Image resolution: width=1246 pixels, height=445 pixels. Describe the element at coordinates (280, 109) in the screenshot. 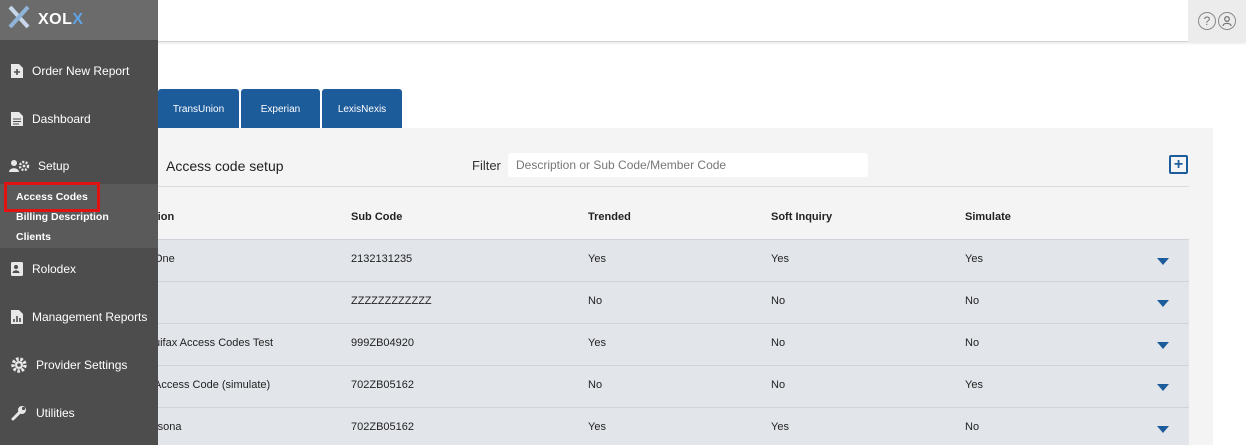

I see `tab-experian: Experian` at that location.